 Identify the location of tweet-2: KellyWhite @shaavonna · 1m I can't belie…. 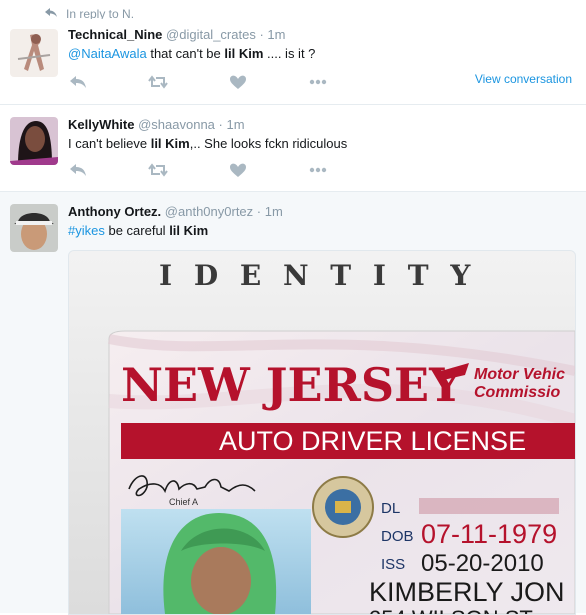
(293, 148).